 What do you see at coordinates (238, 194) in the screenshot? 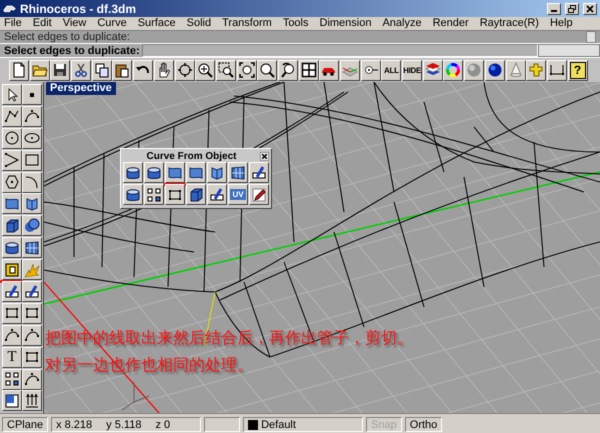
I see `tool-button: UV` at bounding box center [238, 194].